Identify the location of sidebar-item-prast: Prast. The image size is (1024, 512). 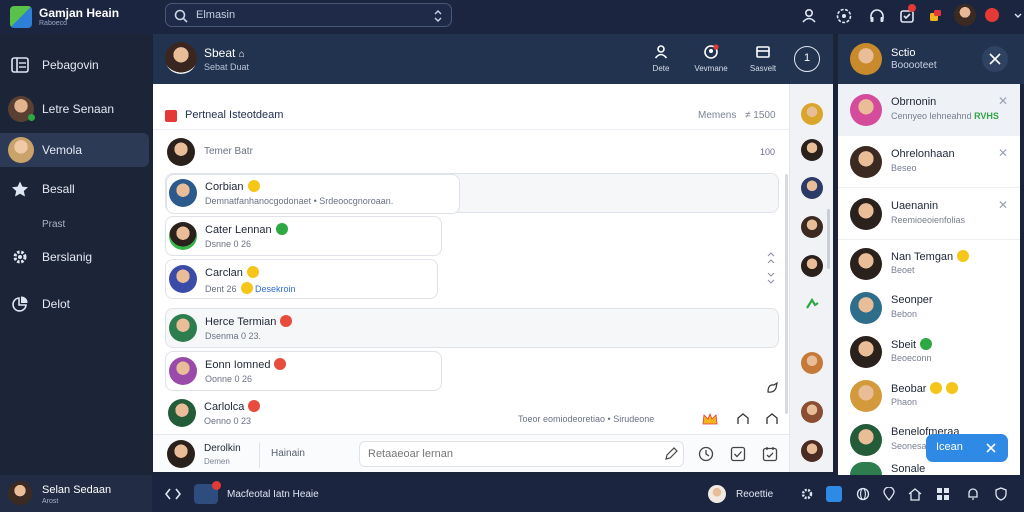
(76, 226).